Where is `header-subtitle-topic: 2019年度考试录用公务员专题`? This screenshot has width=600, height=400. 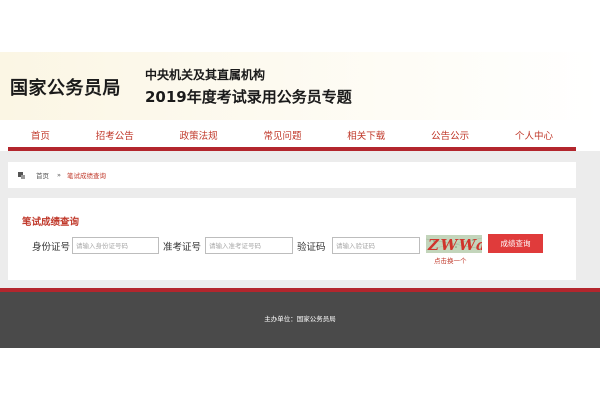 header-subtitle-topic: 2019年度考试录用公务员专题 is located at coordinates (248, 97).